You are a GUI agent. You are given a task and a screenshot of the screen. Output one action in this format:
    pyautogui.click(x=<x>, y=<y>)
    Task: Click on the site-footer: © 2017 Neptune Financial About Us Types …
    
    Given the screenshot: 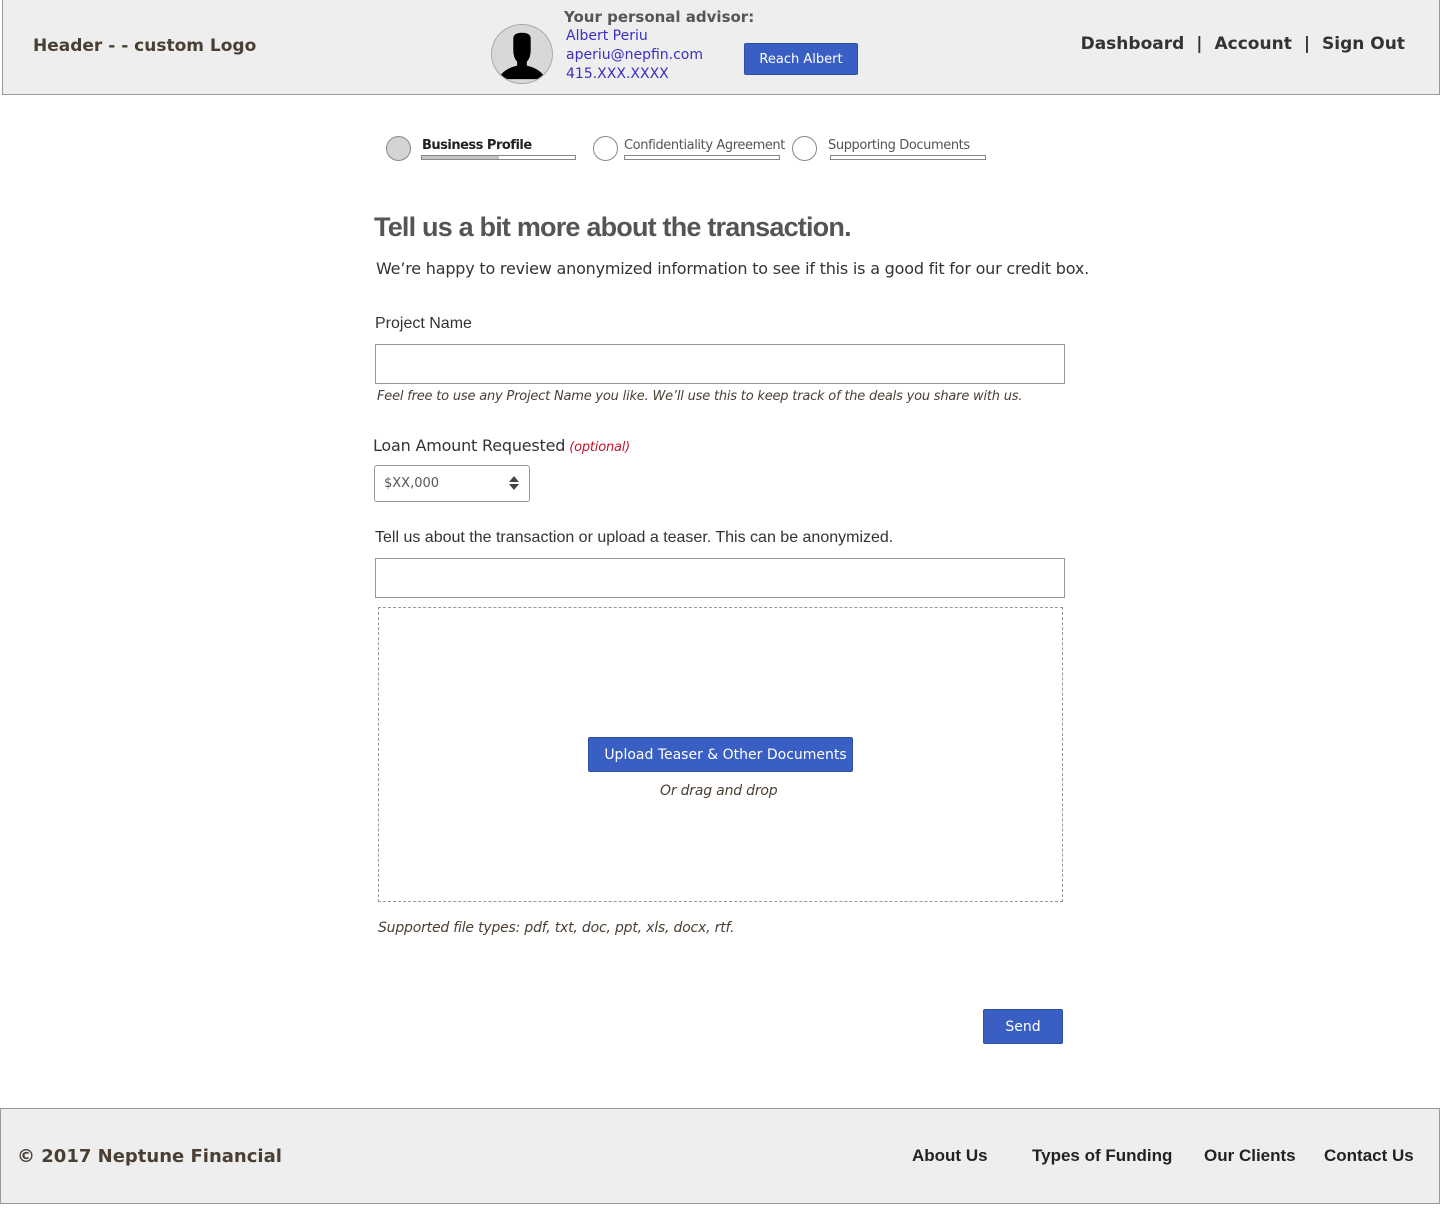 What is the action you would take?
    pyautogui.click(x=720, y=1156)
    